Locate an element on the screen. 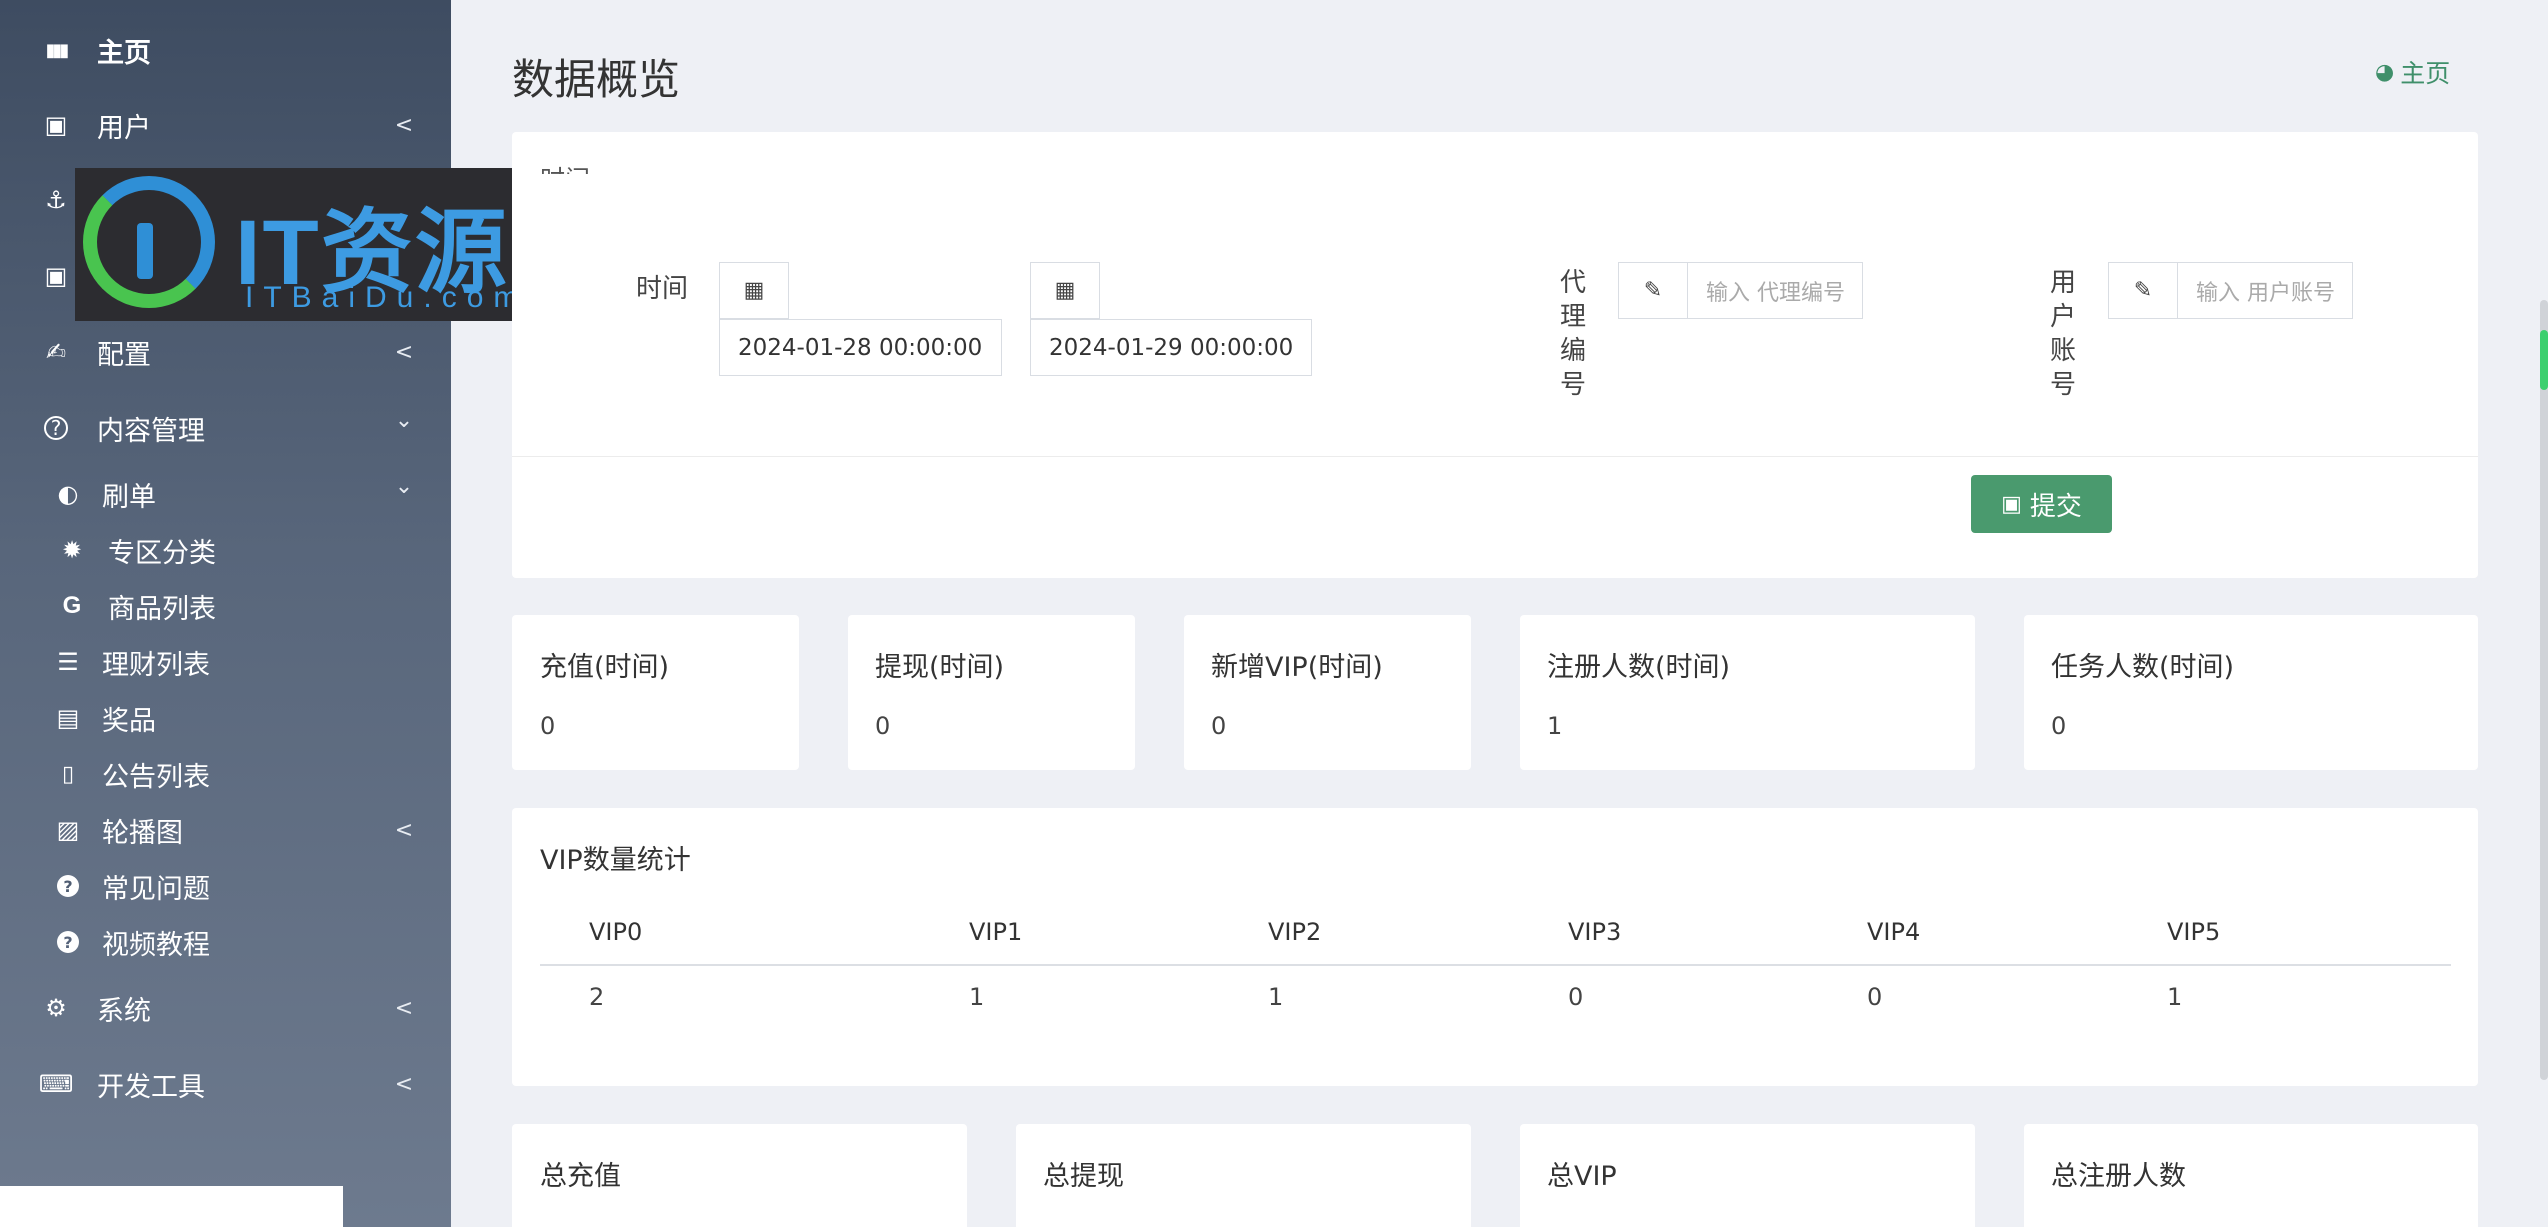 The width and height of the screenshot is (2548, 1227). sidebar-item-announcements: ▯ 公告列表 is located at coordinates (225, 774).